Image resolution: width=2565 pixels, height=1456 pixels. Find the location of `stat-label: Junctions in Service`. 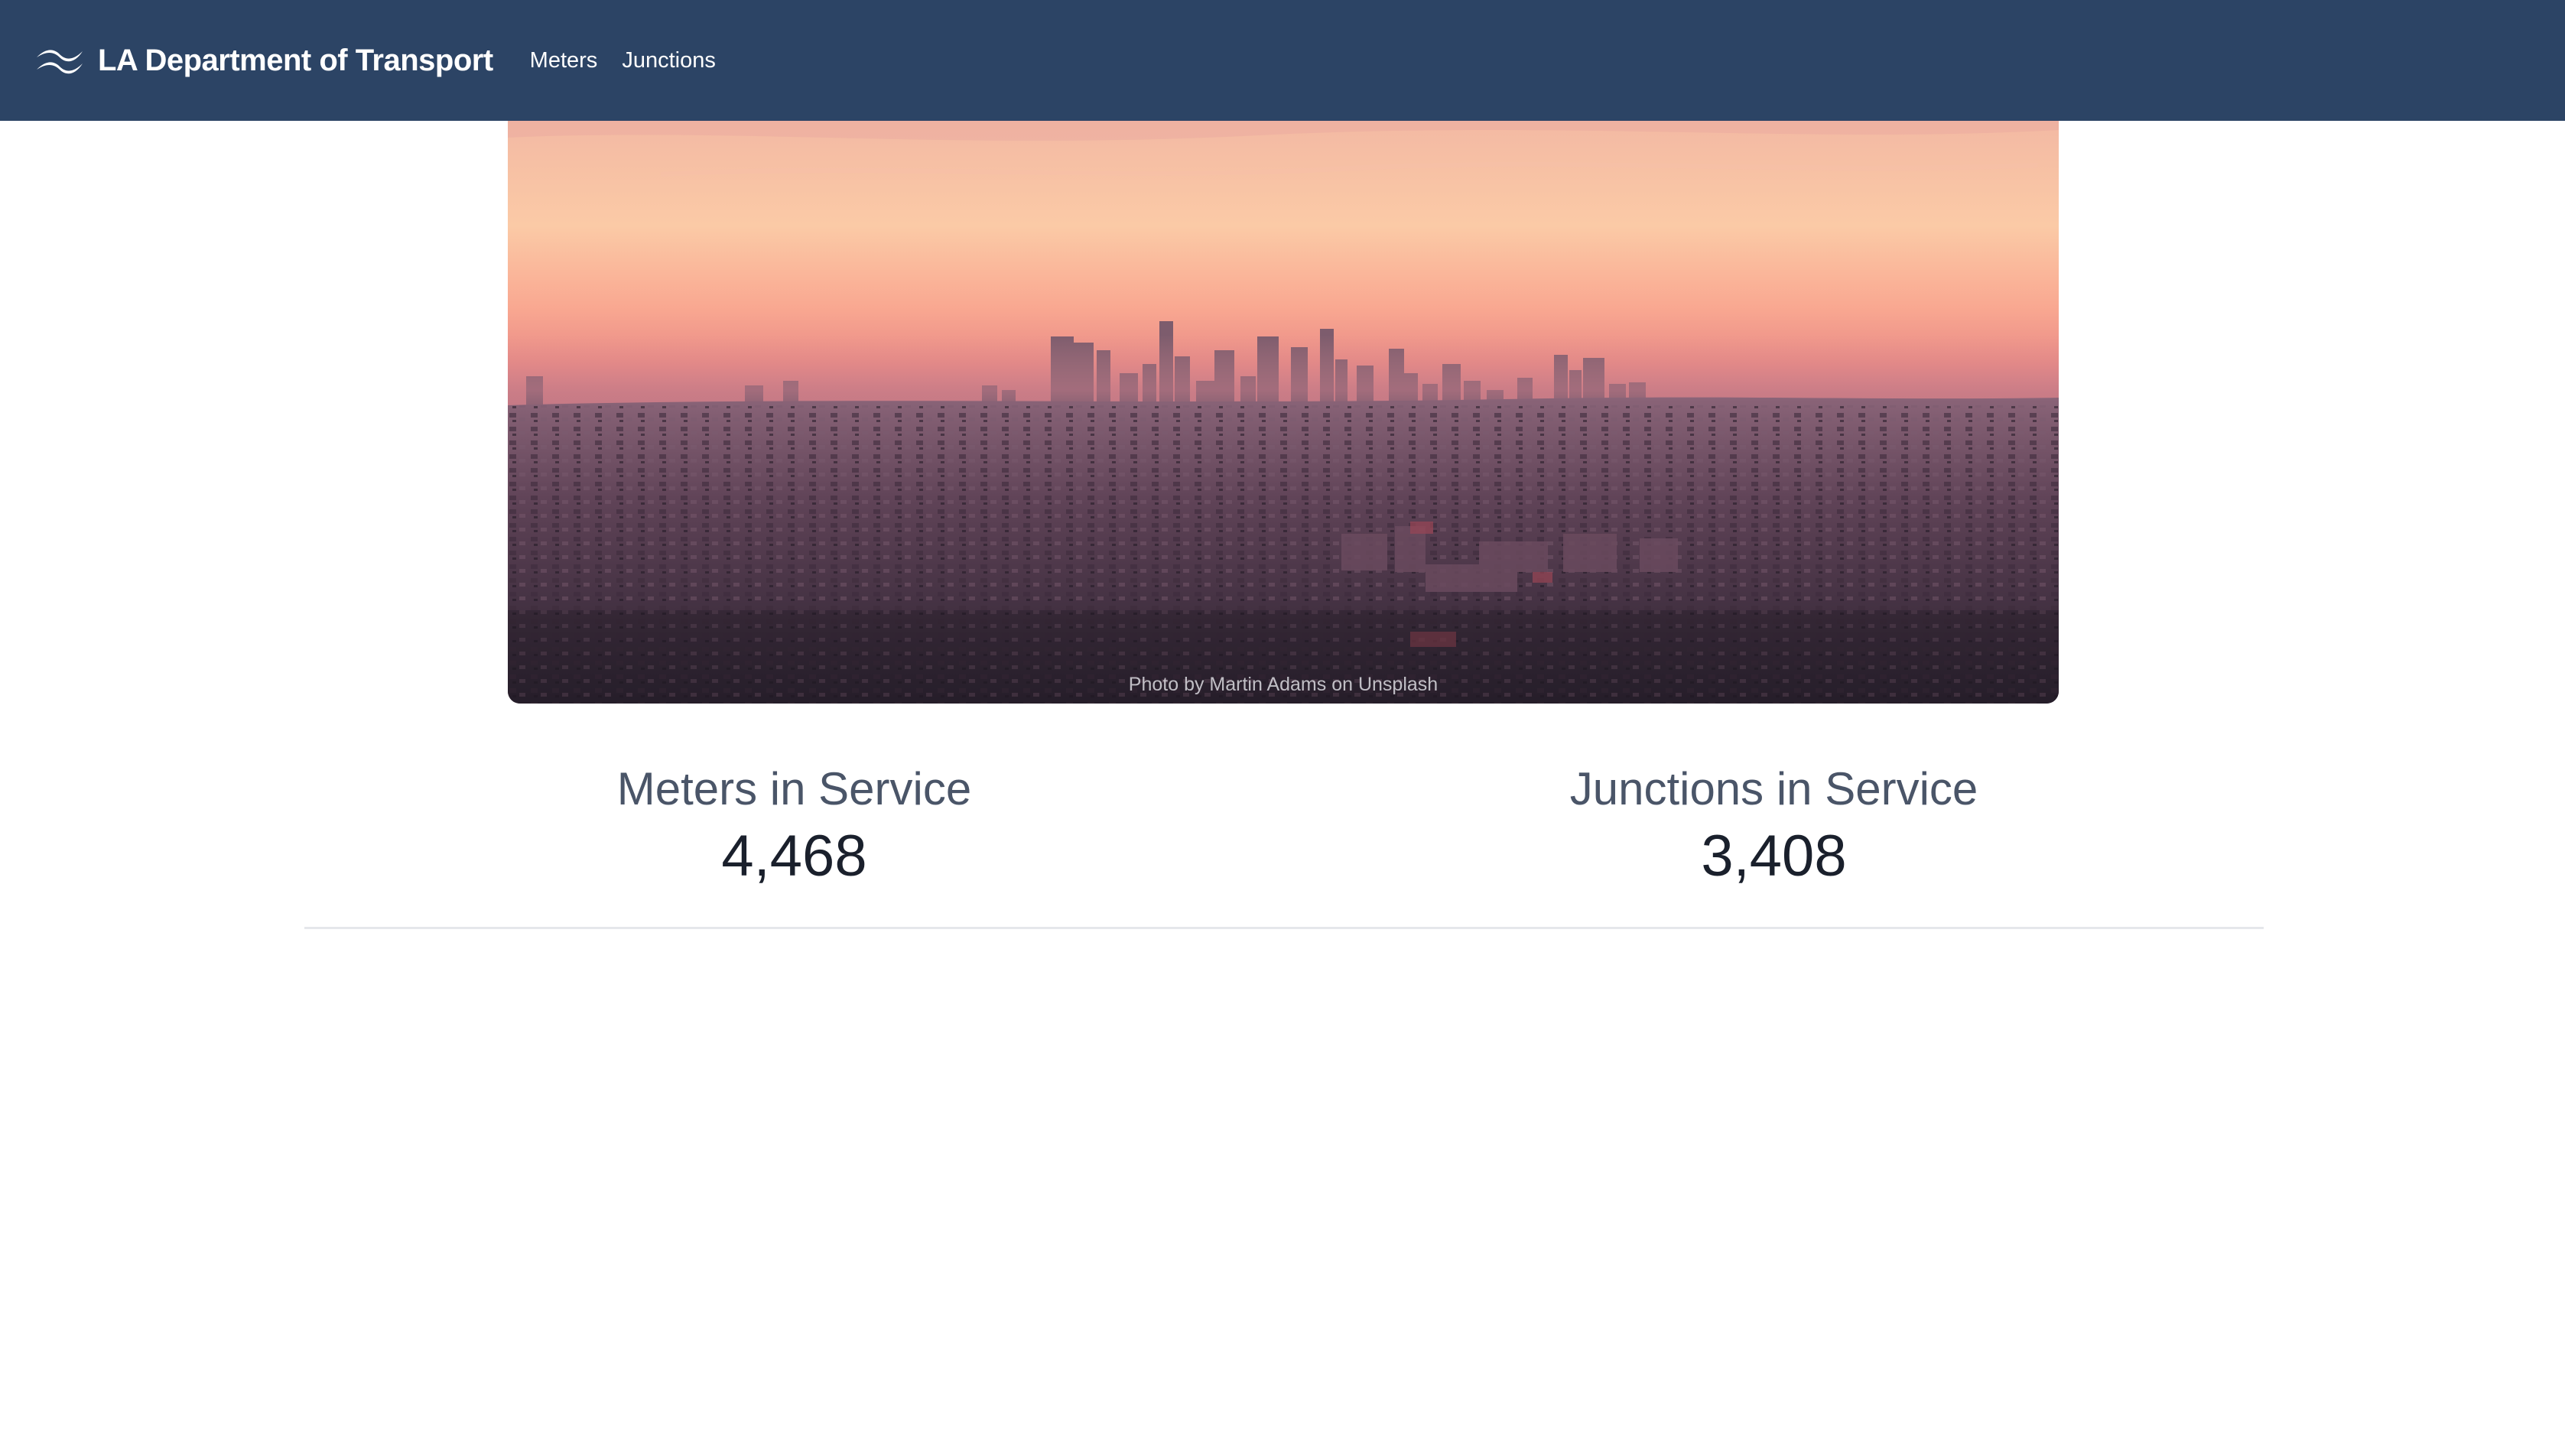

stat-label: Junctions in Service is located at coordinates (1773, 788).